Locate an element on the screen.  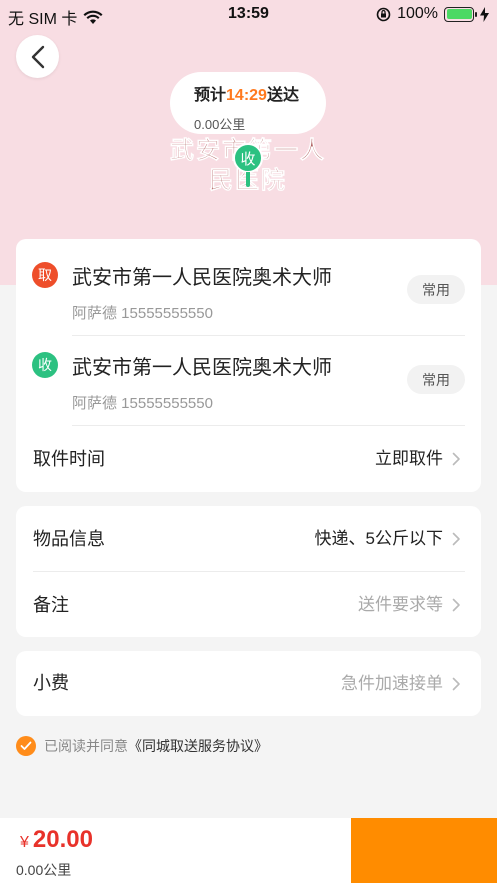
checkbox-checked-icon is located at coordinates (26, 746).